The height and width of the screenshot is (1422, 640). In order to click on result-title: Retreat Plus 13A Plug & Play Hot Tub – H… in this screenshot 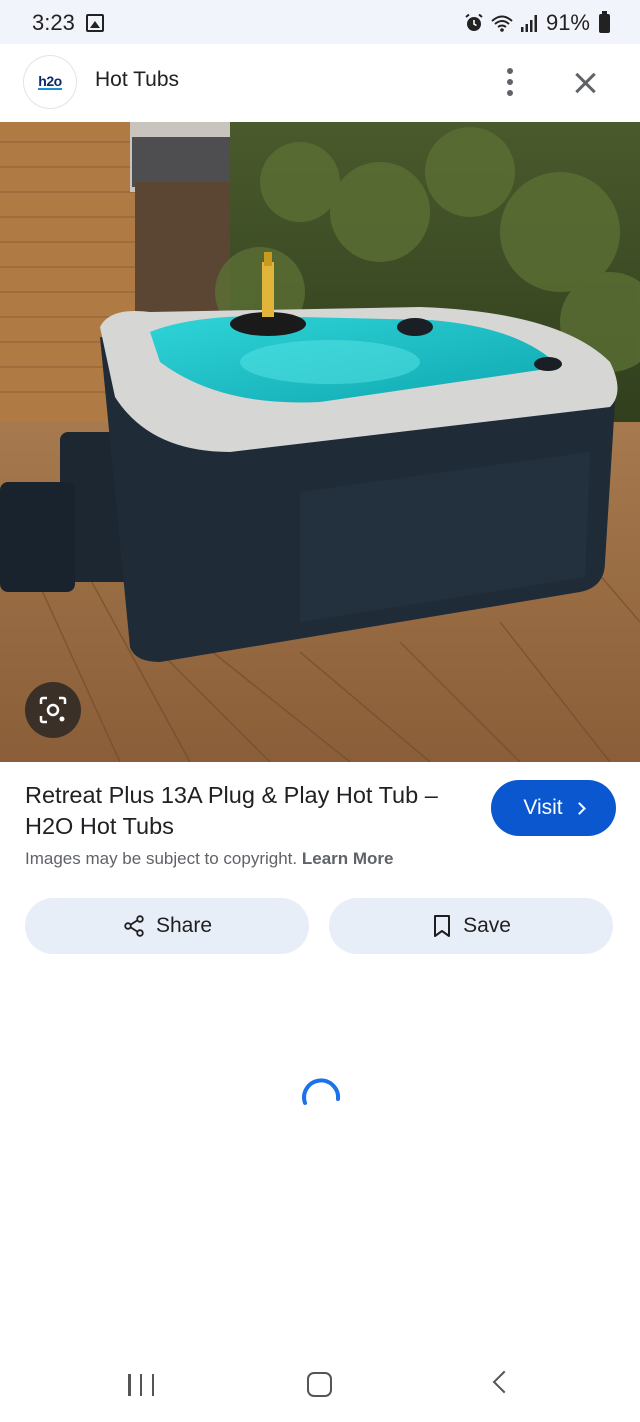, I will do `click(247, 811)`.